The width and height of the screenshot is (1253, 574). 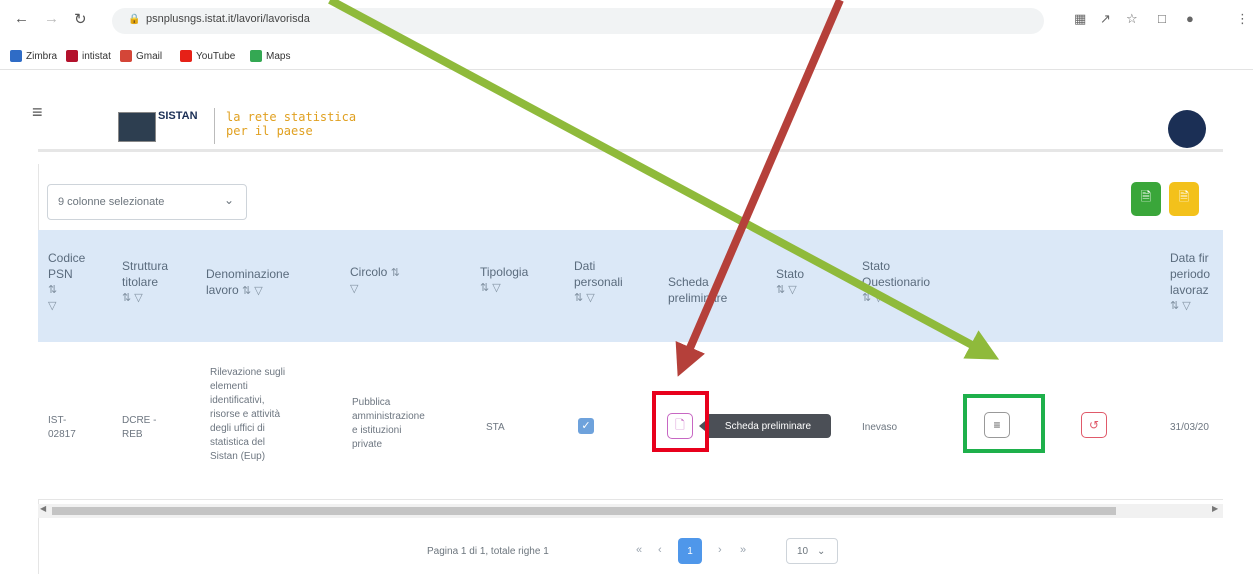 What do you see at coordinates (256, 56) in the screenshot?
I see `maps-icon` at bounding box center [256, 56].